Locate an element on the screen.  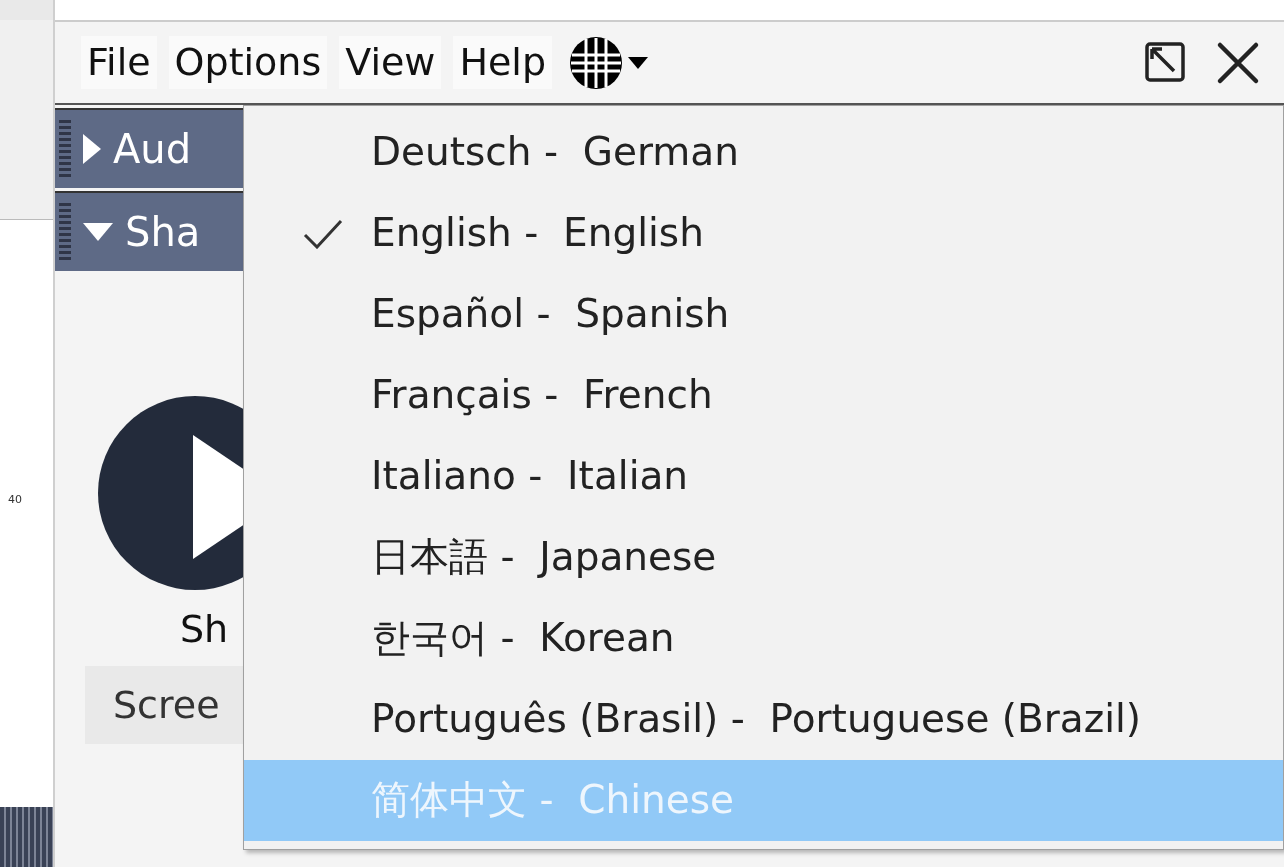
close-button is located at coordinates (1238, 62).